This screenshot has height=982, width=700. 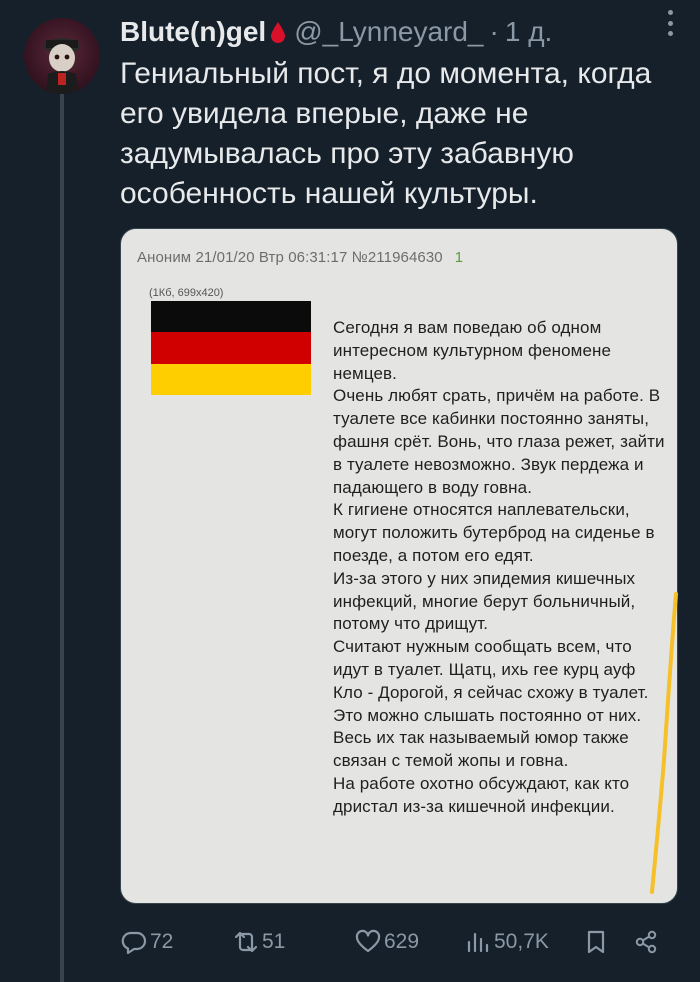 I want to click on post-meta: Аноним 21/01/20 Втр 06:31:17 №211964630, so click(x=290, y=257).